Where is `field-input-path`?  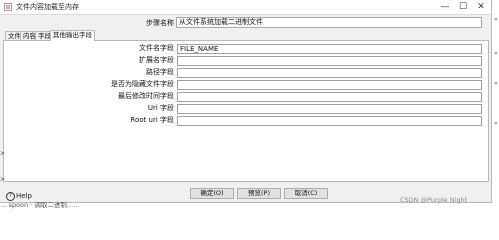 field-input-path is located at coordinates (329, 73).